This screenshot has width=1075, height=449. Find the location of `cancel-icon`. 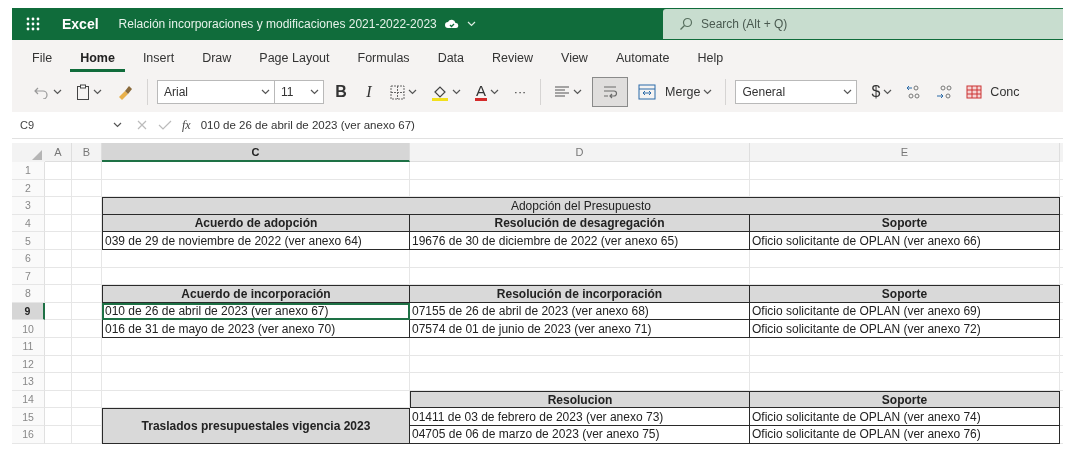

cancel-icon is located at coordinates (142, 125).